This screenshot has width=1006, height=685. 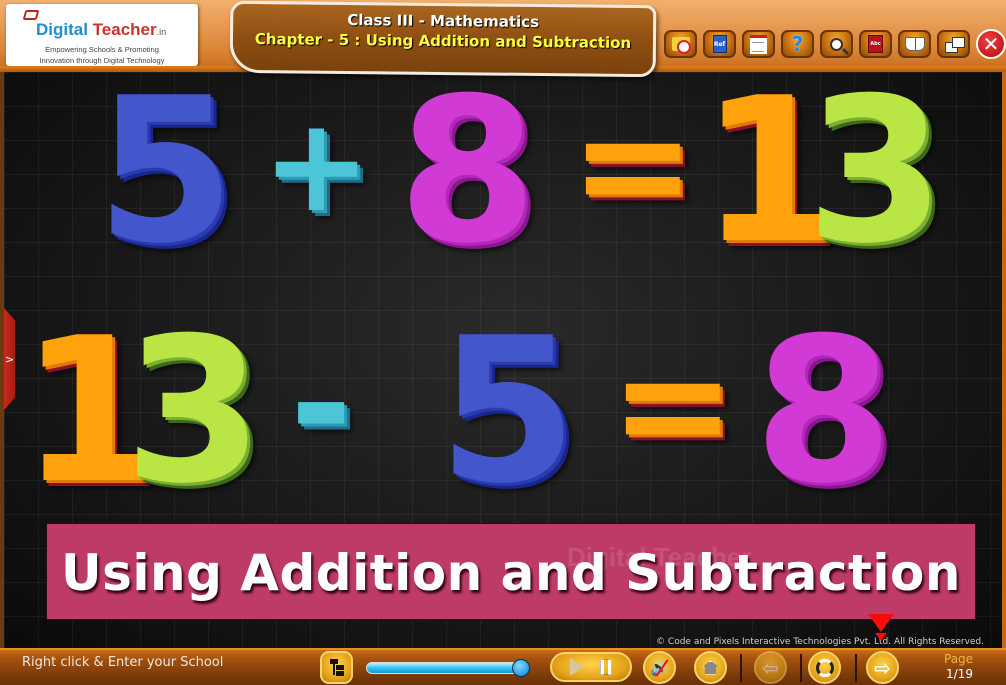 What do you see at coordinates (606, 667) in the screenshot?
I see `pause-icon` at bounding box center [606, 667].